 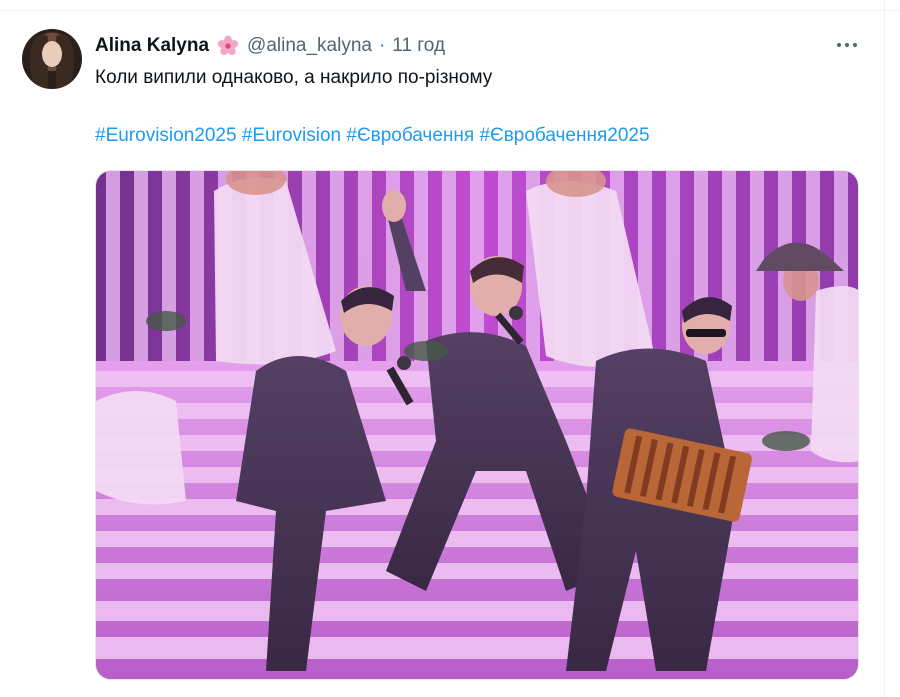 I want to click on hashtag-link: #Євробачення, so click(x=410, y=135).